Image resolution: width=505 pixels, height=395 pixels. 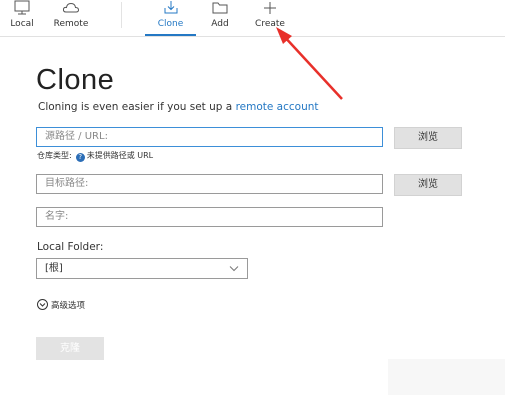 What do you see at coordinates (54, 268) in the screenshot?
I see `local-folder-value: [根]` at bounding box center [54, 268].